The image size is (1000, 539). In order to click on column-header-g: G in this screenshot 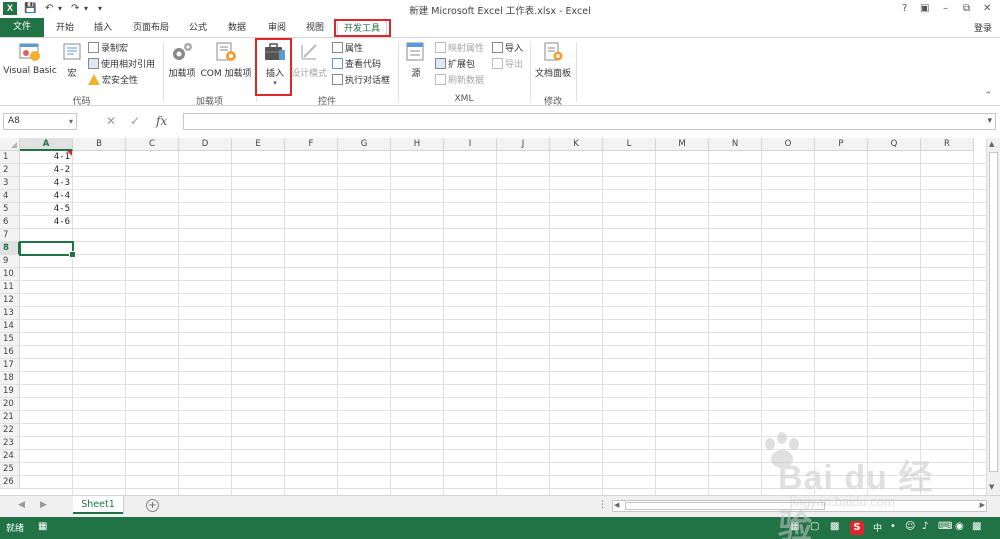, I will do `click(364, 144)`.